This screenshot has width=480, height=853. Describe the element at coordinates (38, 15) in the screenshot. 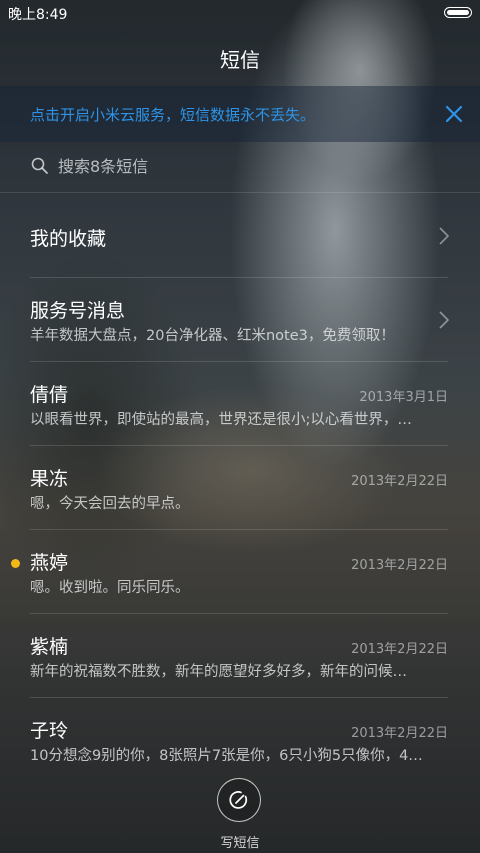

I see `status-time: 晚上8:49` at that location.